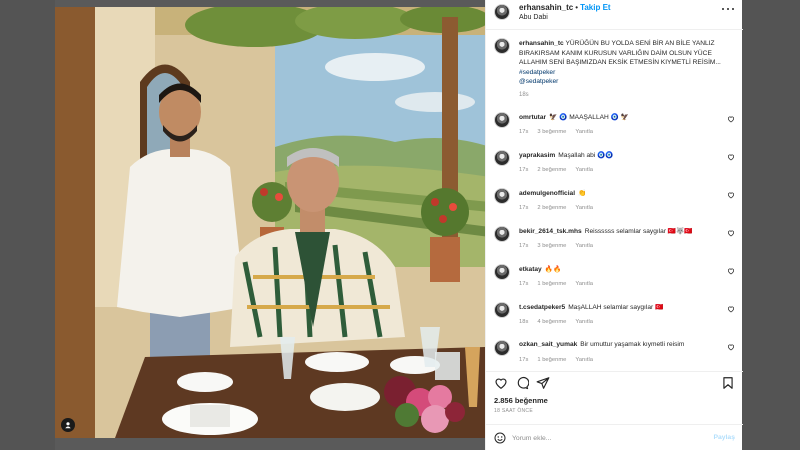  Describe the element at coordinates (27, 225) in the screenshot. I see `left-backdrop` at that location.